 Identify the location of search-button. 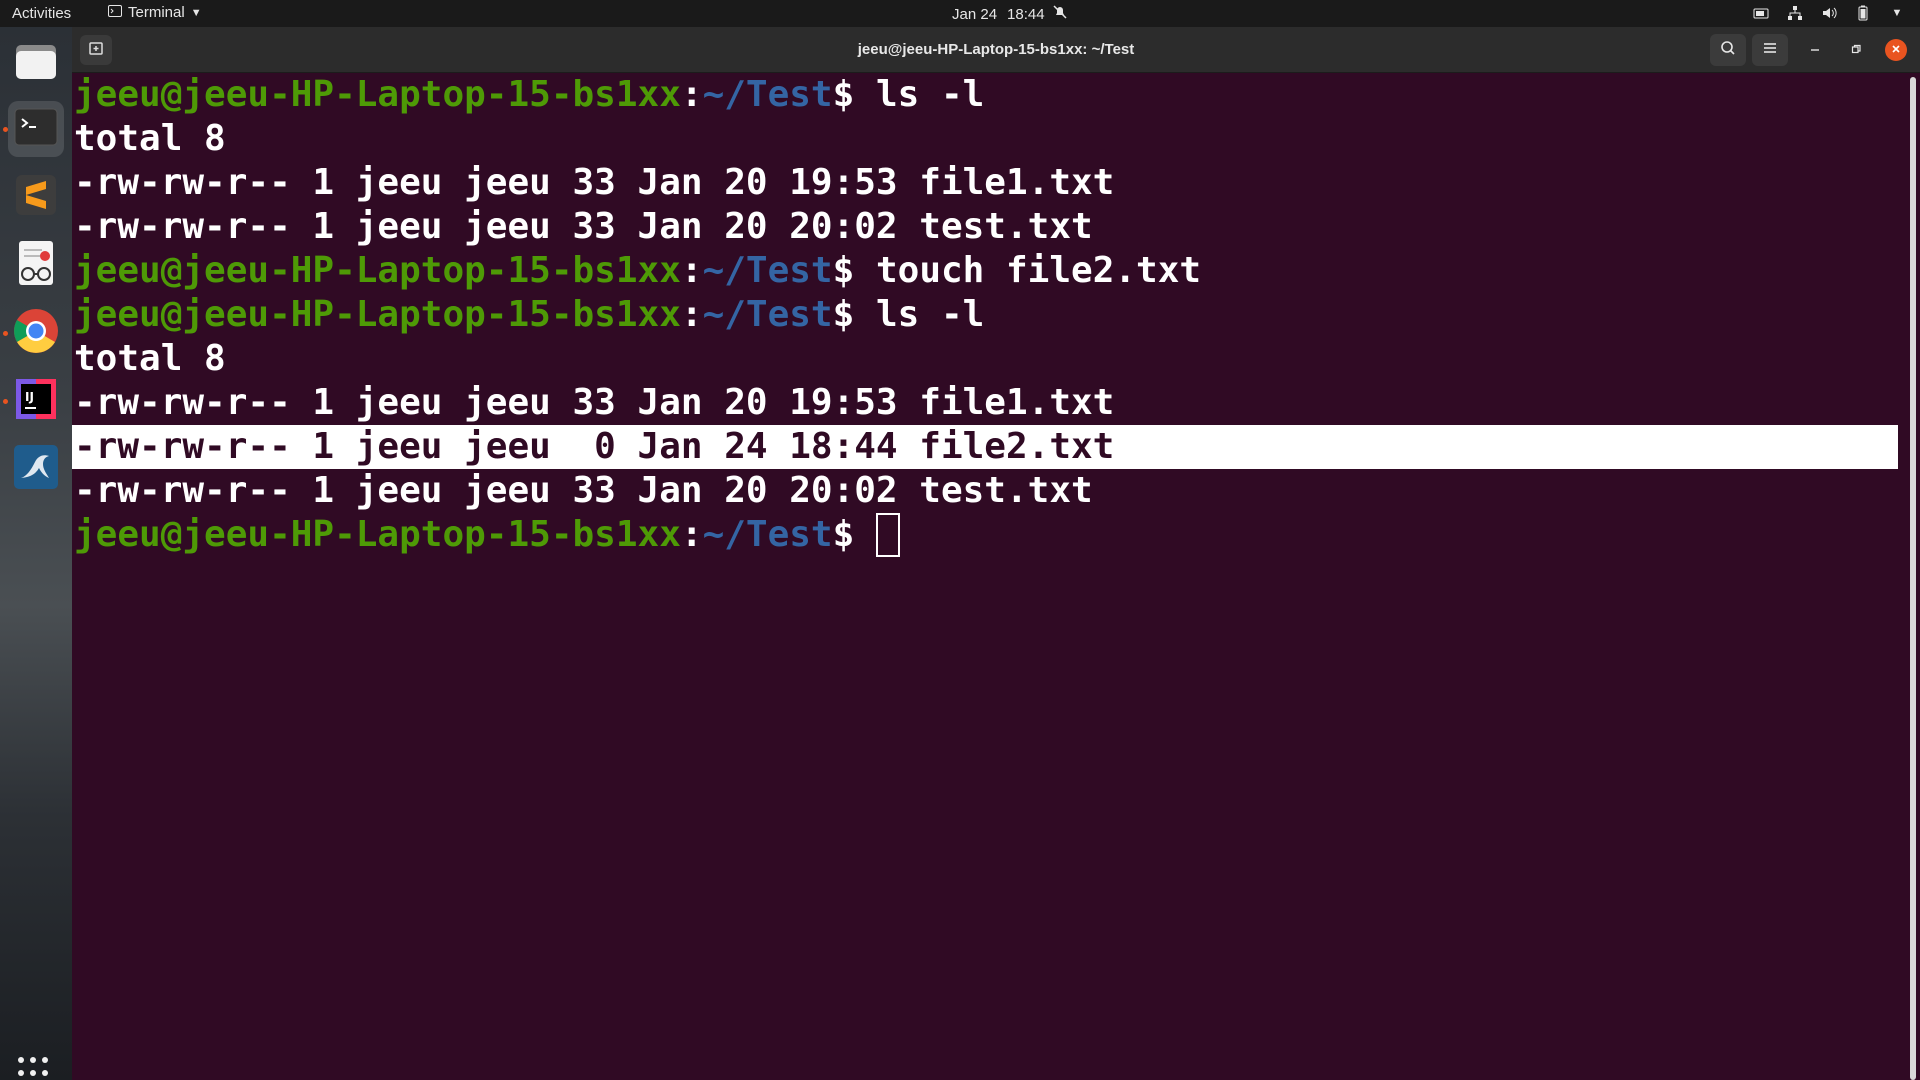
(1728, 50).